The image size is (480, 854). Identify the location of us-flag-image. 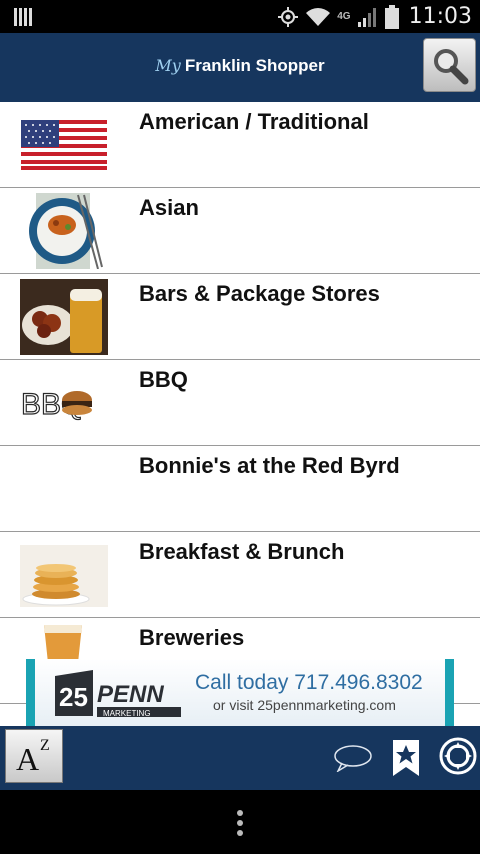
(64, 145).